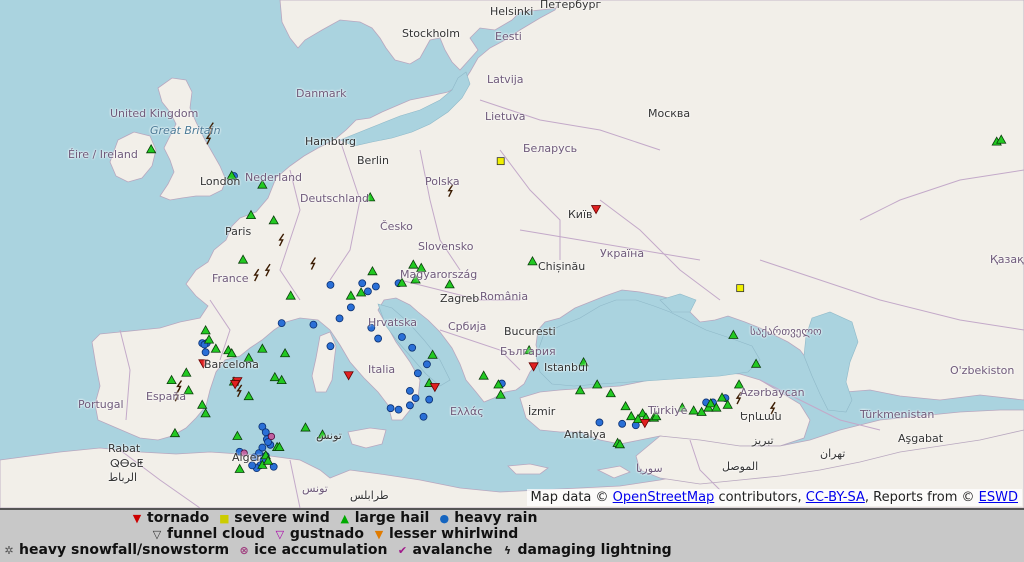 This screenshot has height=562, width=1024. What do you see at coordinates (613, 472) in the screenshot?
I see `land-cyprus` at bounding box center [613, 472].